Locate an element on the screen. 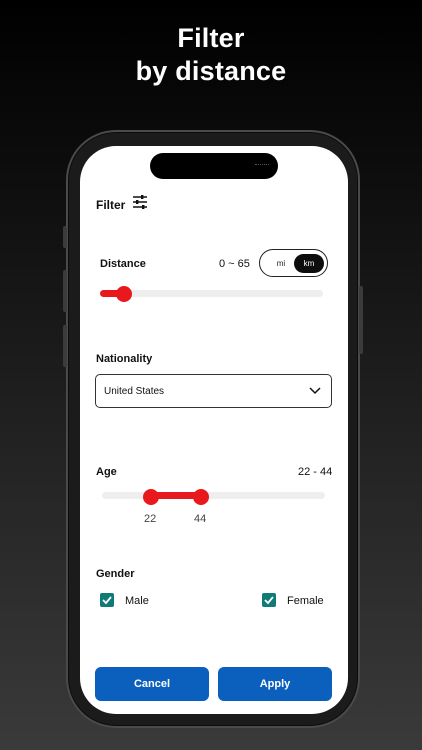 This screenshot has height=750, width=422. nationality-label: Nationality is located at coordinates (124, 359).